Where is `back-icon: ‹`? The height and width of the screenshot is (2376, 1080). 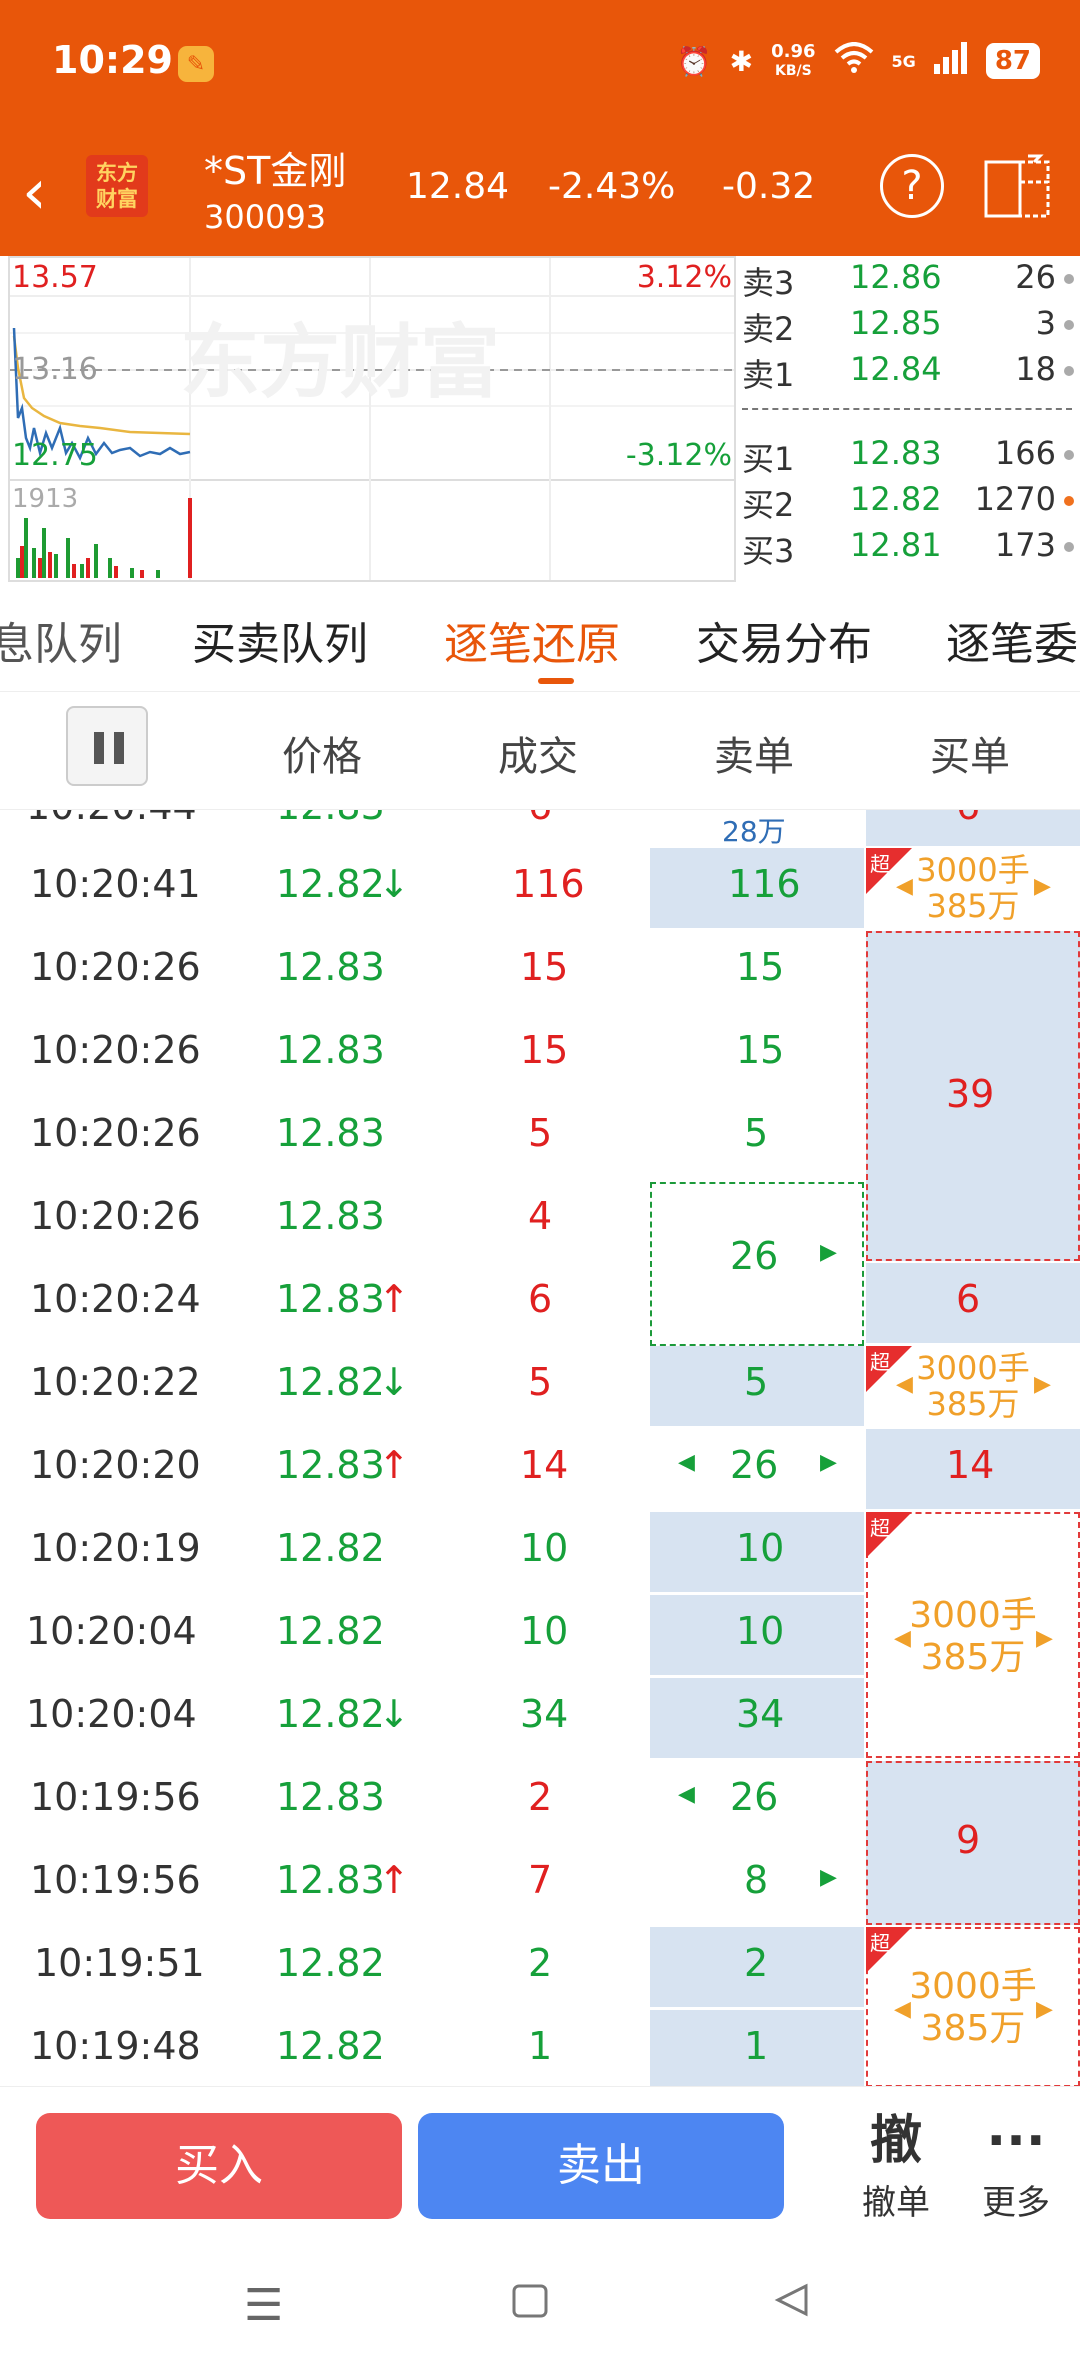
back-icon: ‹ is located at coordinates (52, 192).